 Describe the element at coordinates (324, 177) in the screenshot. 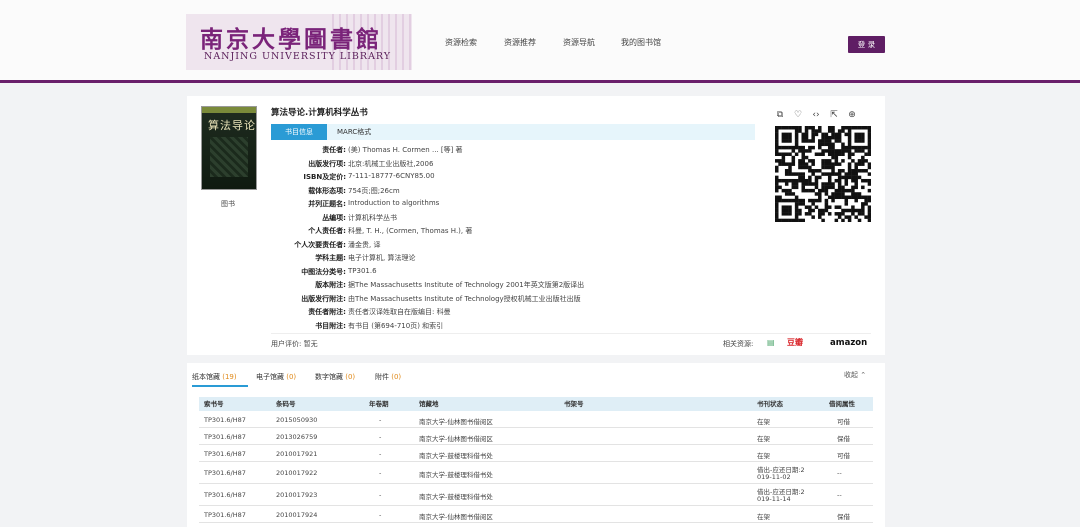

I see `field-label: ISBN及定价:` at that location.